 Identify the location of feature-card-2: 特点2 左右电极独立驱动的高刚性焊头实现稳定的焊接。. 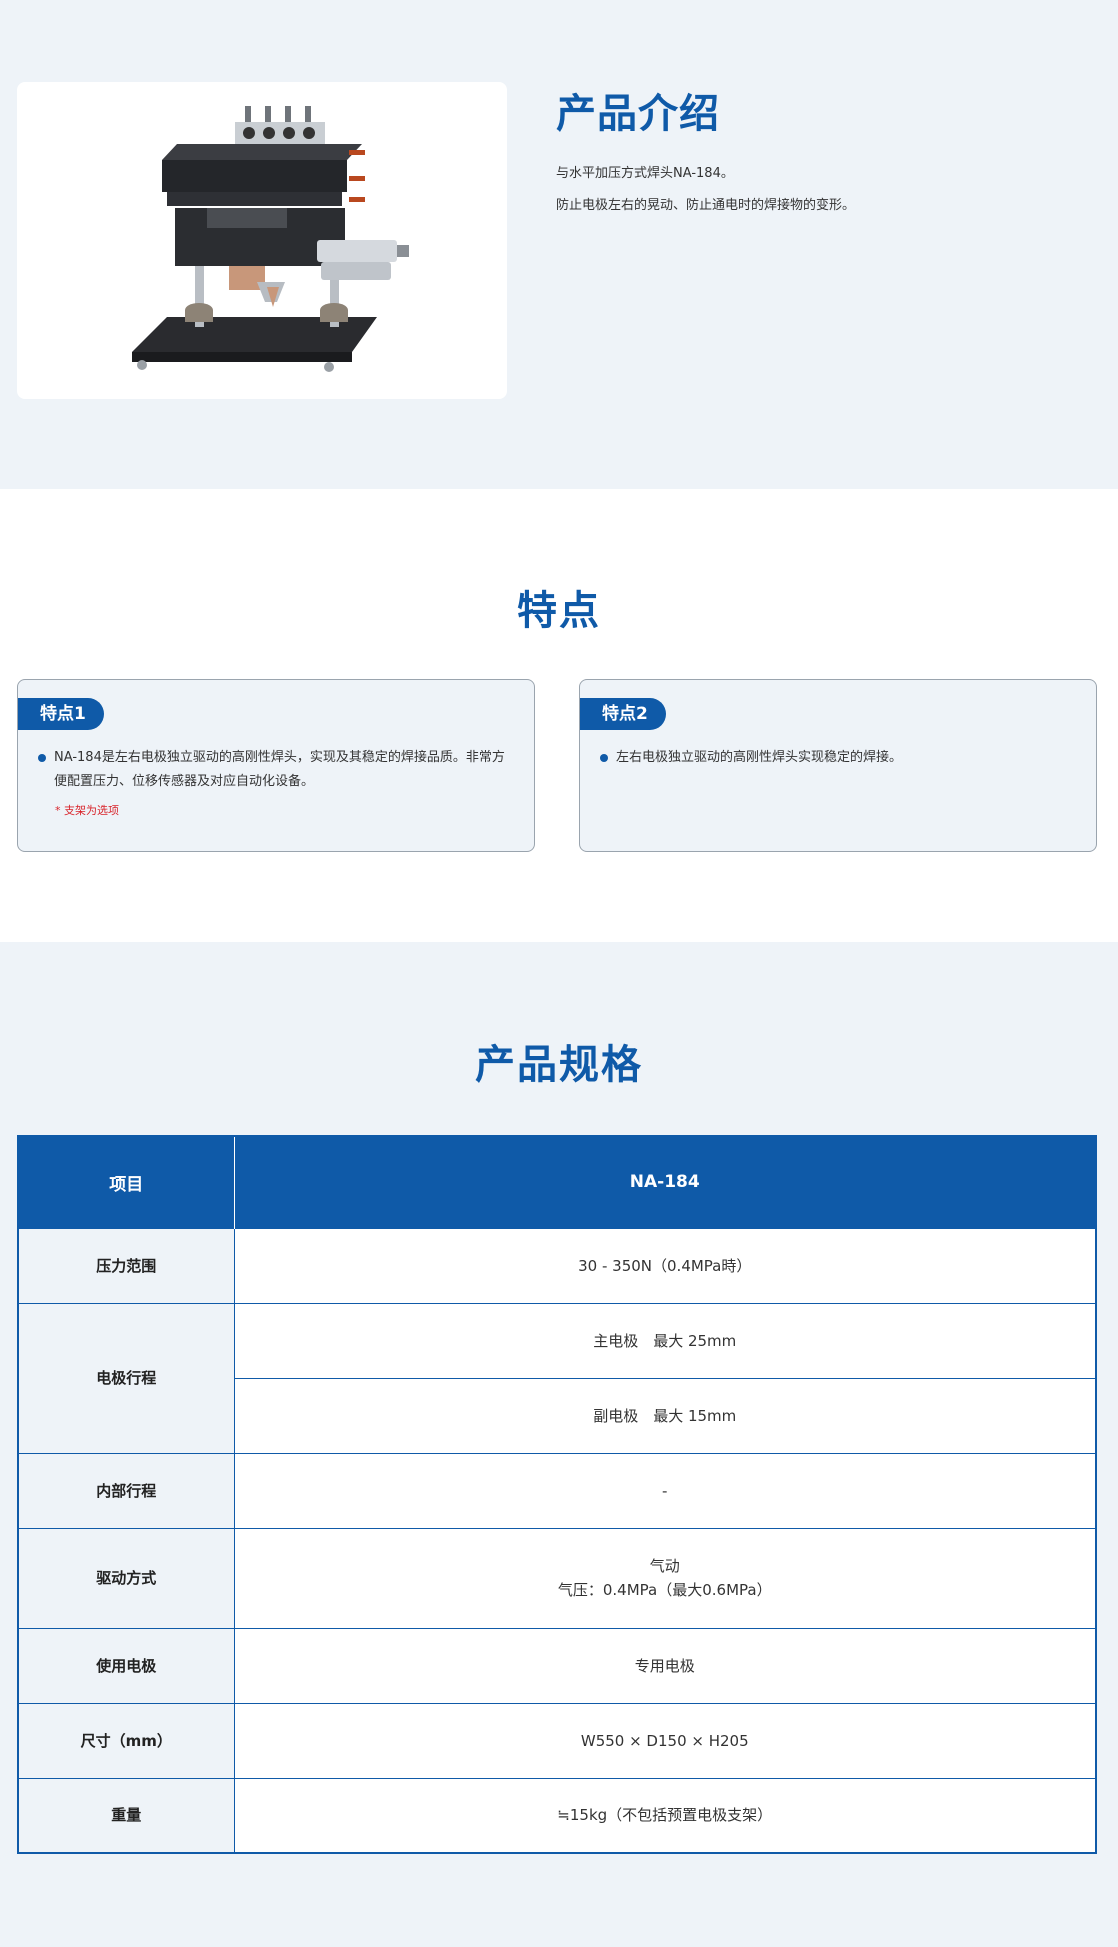
(838, 765).